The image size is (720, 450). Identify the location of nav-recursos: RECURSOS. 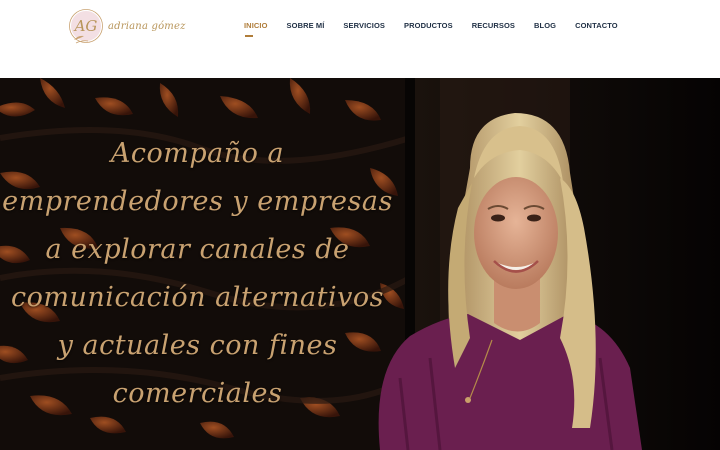
(493, 25).